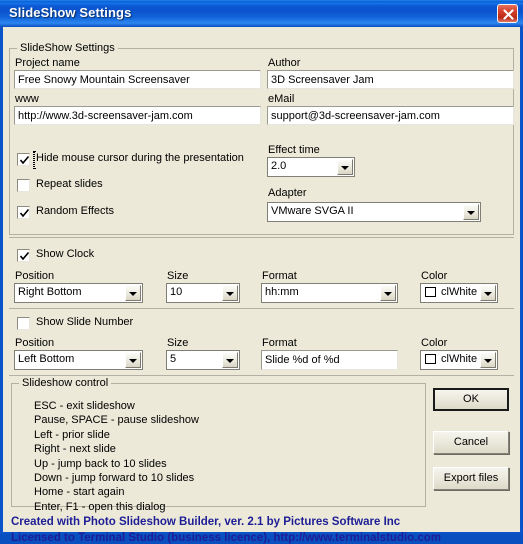 Image resolution: width=523 pixels, height=544 pixels. I want to click on repeat-slides-label: Repeat slides, so click(69, 184).